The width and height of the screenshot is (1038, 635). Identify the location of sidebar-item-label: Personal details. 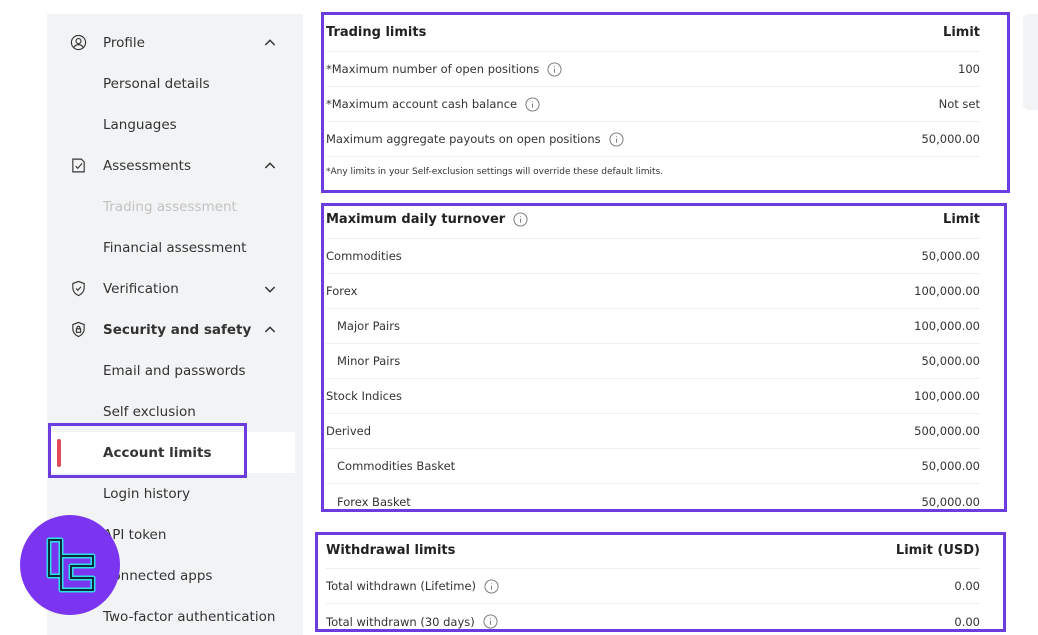
(156, 83).